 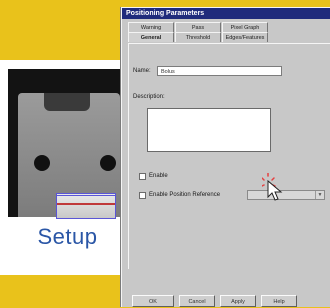 I want to click on hole-left, so click(x=42, y=163).